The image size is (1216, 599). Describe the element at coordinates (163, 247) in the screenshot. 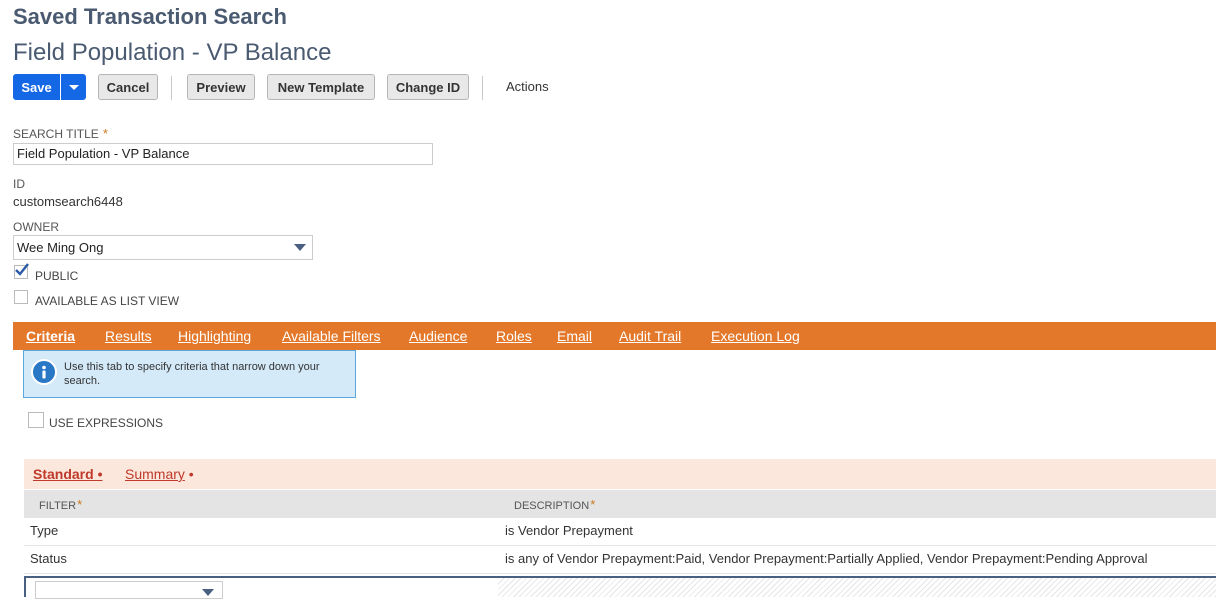

I see `owner-select: Wee Ming Ong` at that location.